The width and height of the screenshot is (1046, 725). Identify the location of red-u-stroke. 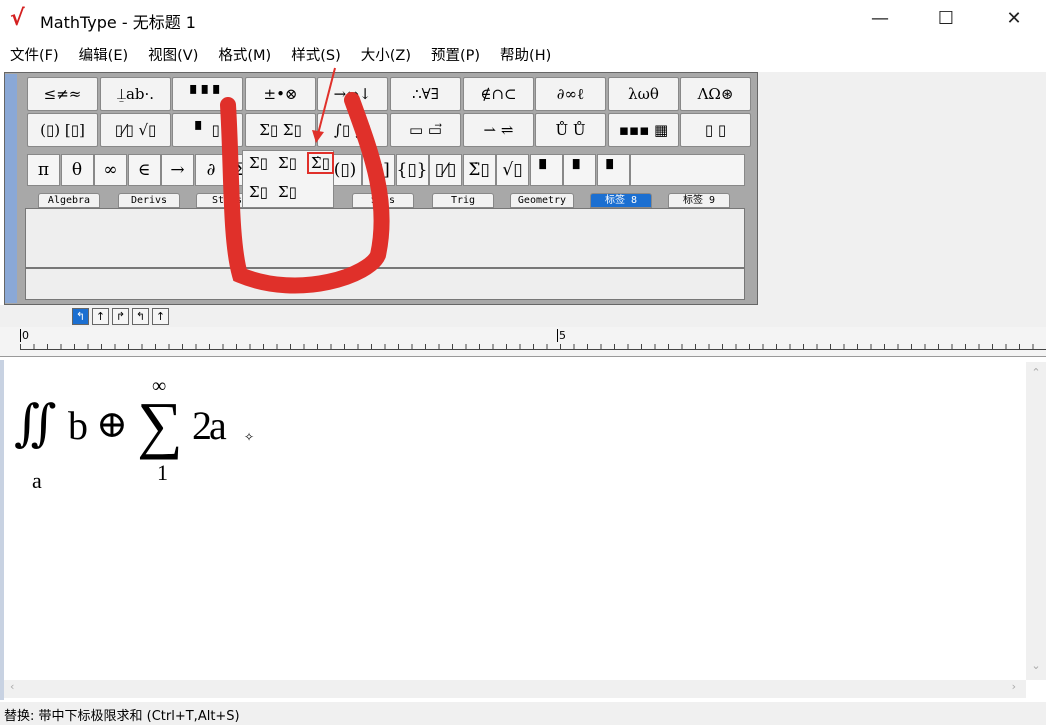
(305, 193).